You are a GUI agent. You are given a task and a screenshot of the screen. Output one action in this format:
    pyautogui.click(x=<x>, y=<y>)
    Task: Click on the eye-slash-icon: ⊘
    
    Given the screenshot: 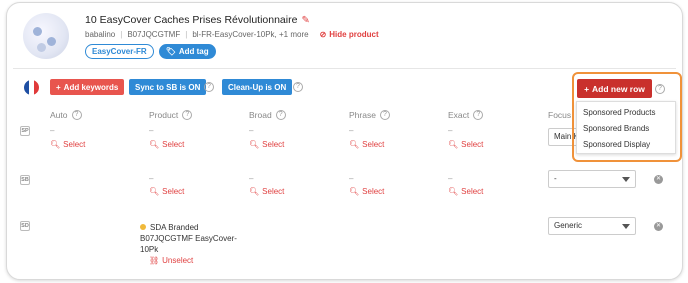 What is the action you would take?
    pyautogui.click(x=323, y=34)
    